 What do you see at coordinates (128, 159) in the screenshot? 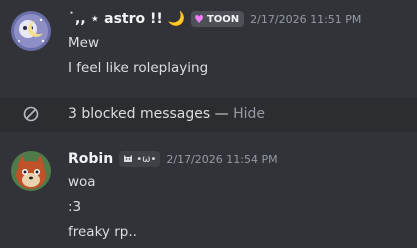
I see `cat-icon` at bounding box center [128, 159].